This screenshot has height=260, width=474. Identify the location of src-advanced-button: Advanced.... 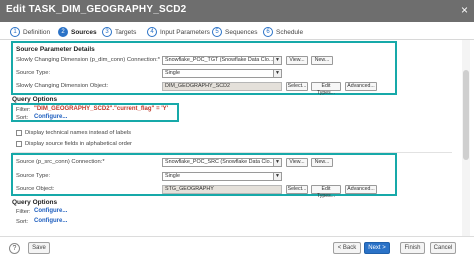
(361, 189).